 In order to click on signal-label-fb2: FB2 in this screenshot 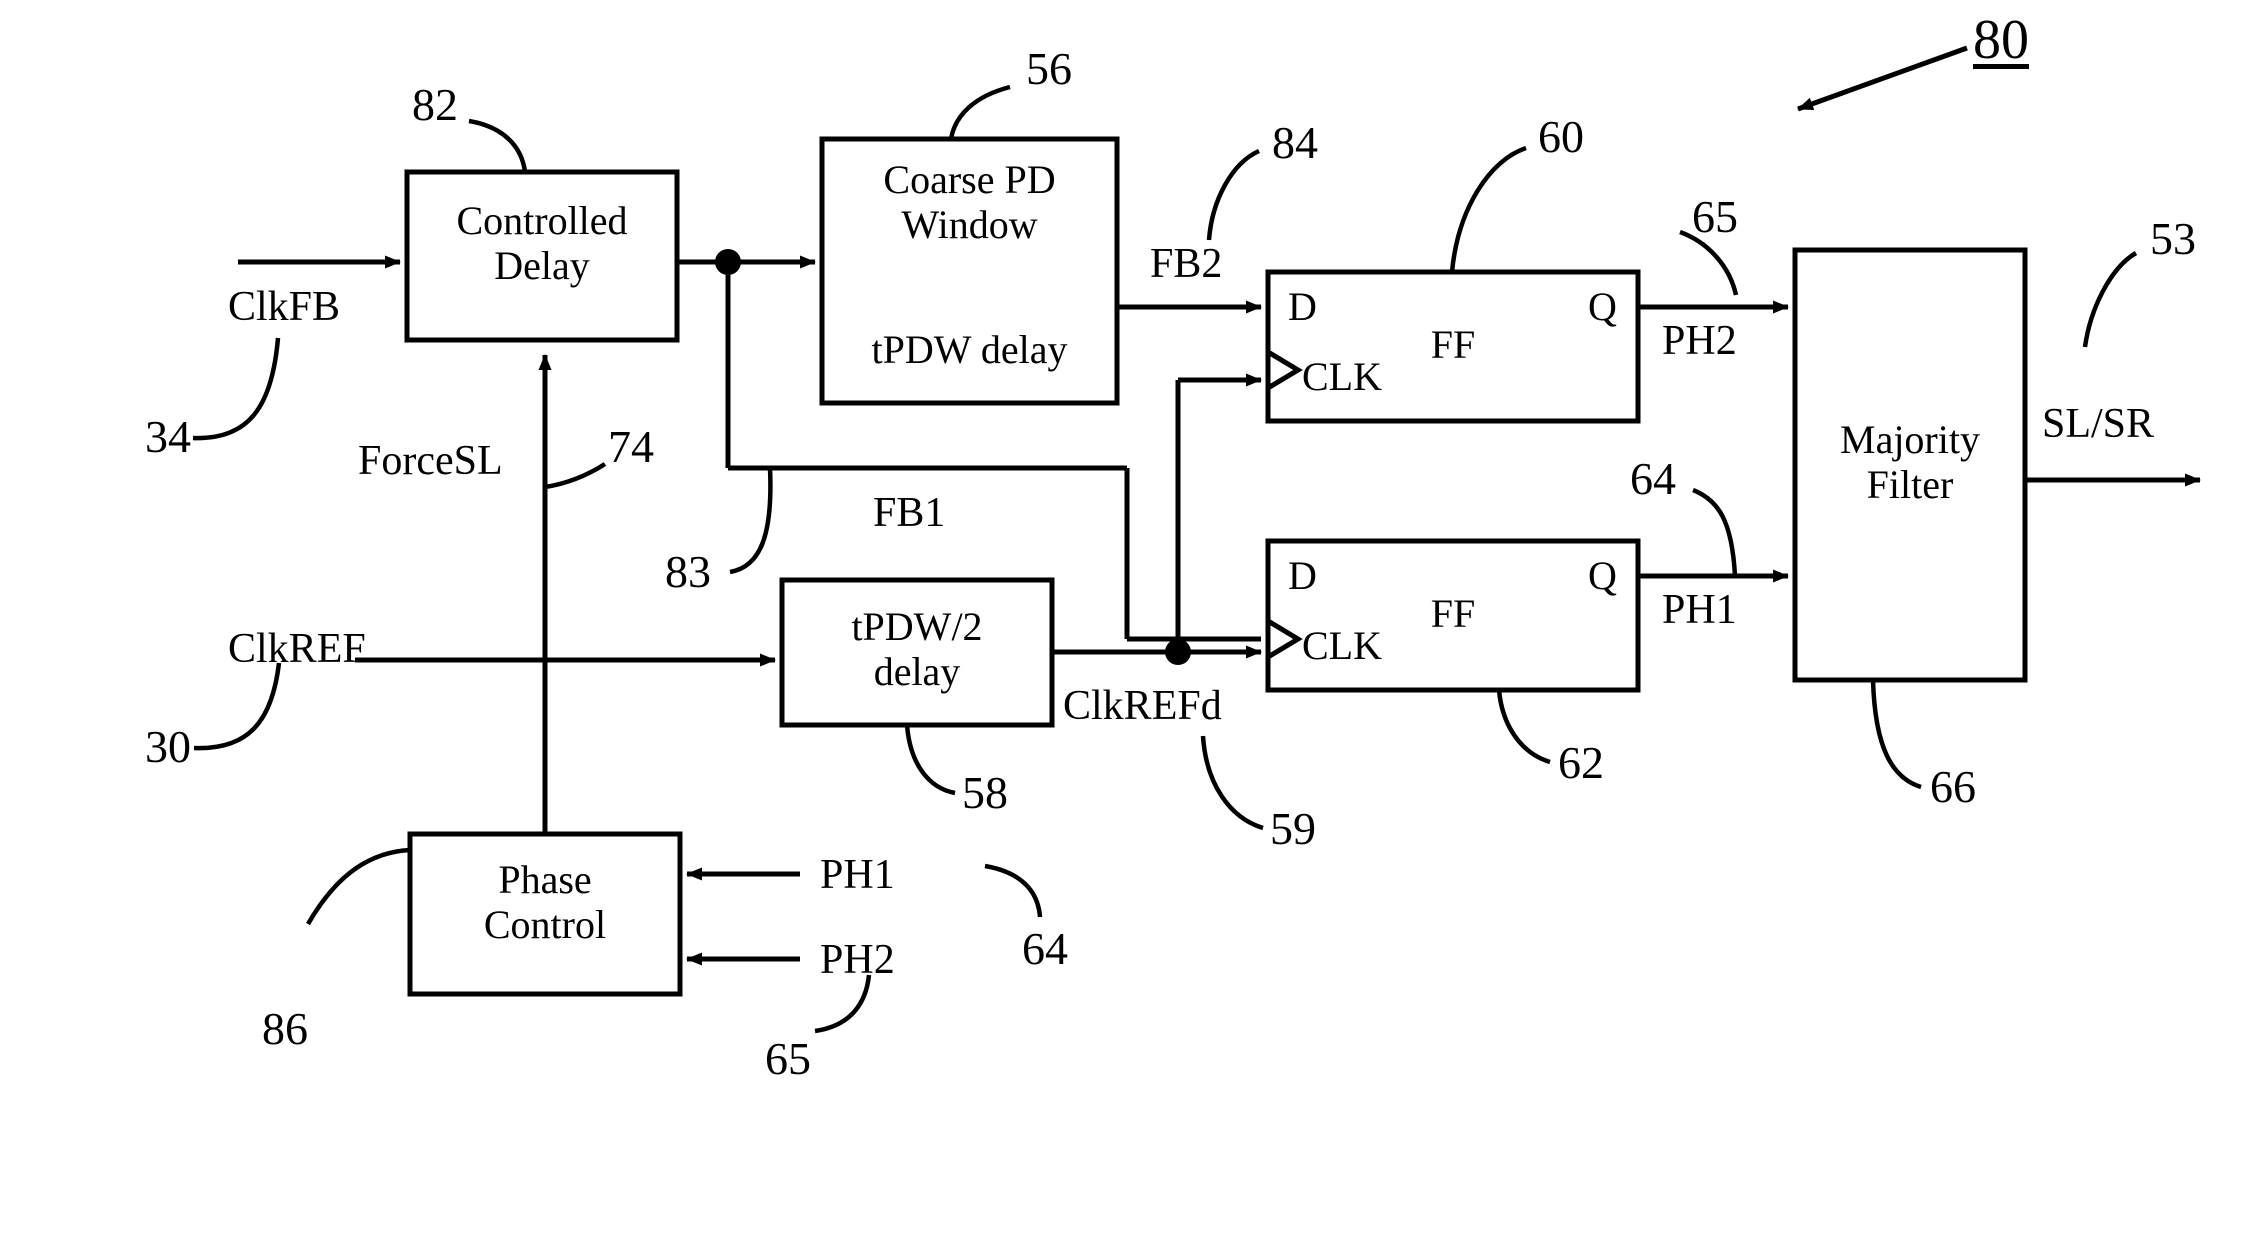, I will do `click(1186, 264)`.